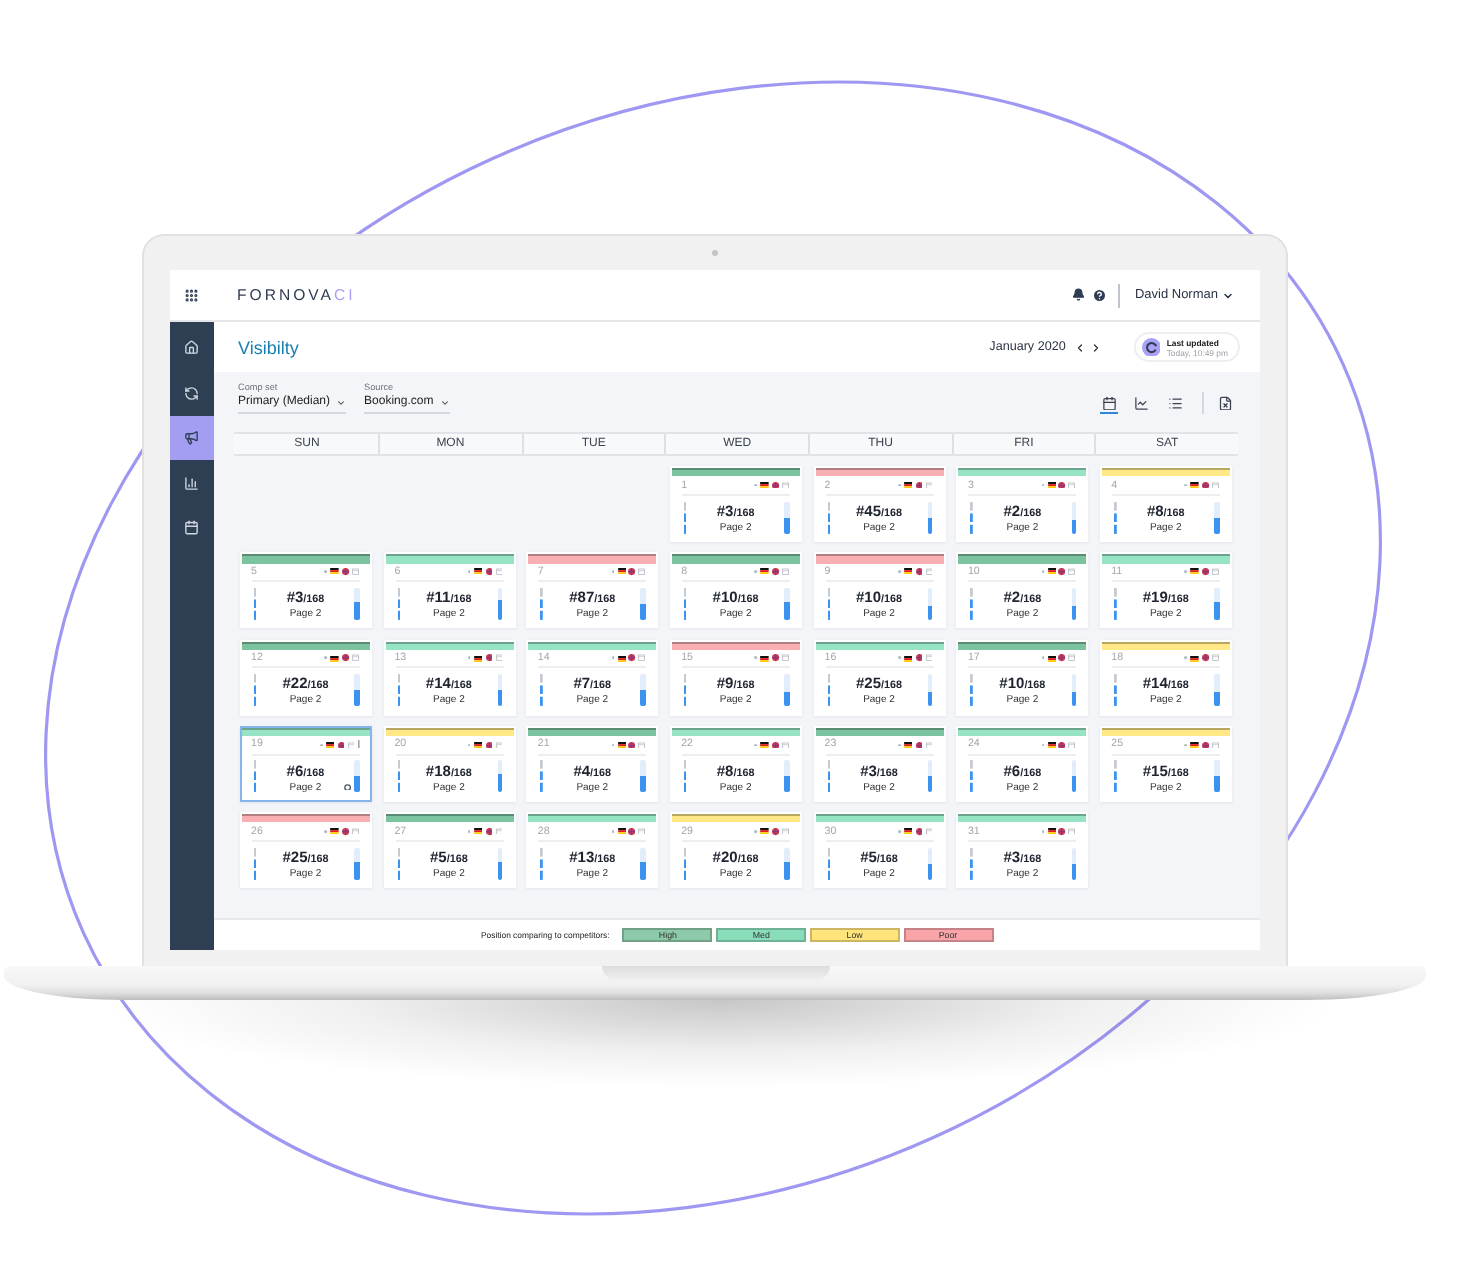 Image resolution: width=1476 pixels, height=1276 pixels. I want to click on list-icon, so click(1174, 402).